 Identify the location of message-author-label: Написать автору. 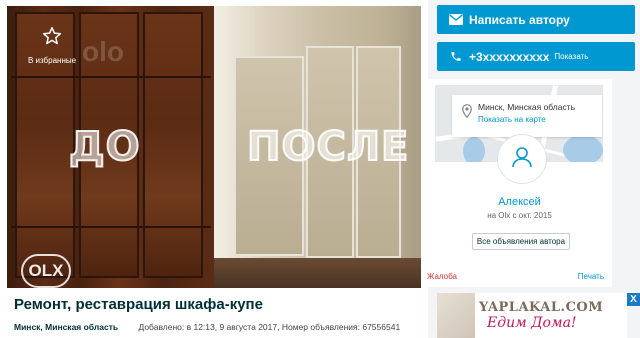
(519, 19).